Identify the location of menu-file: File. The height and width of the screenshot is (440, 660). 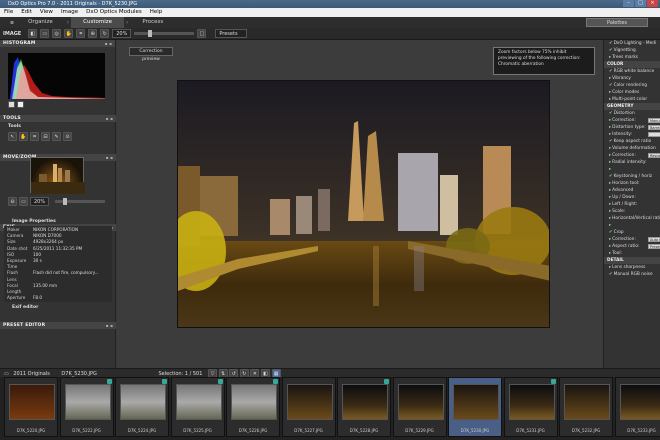
(8, 12).